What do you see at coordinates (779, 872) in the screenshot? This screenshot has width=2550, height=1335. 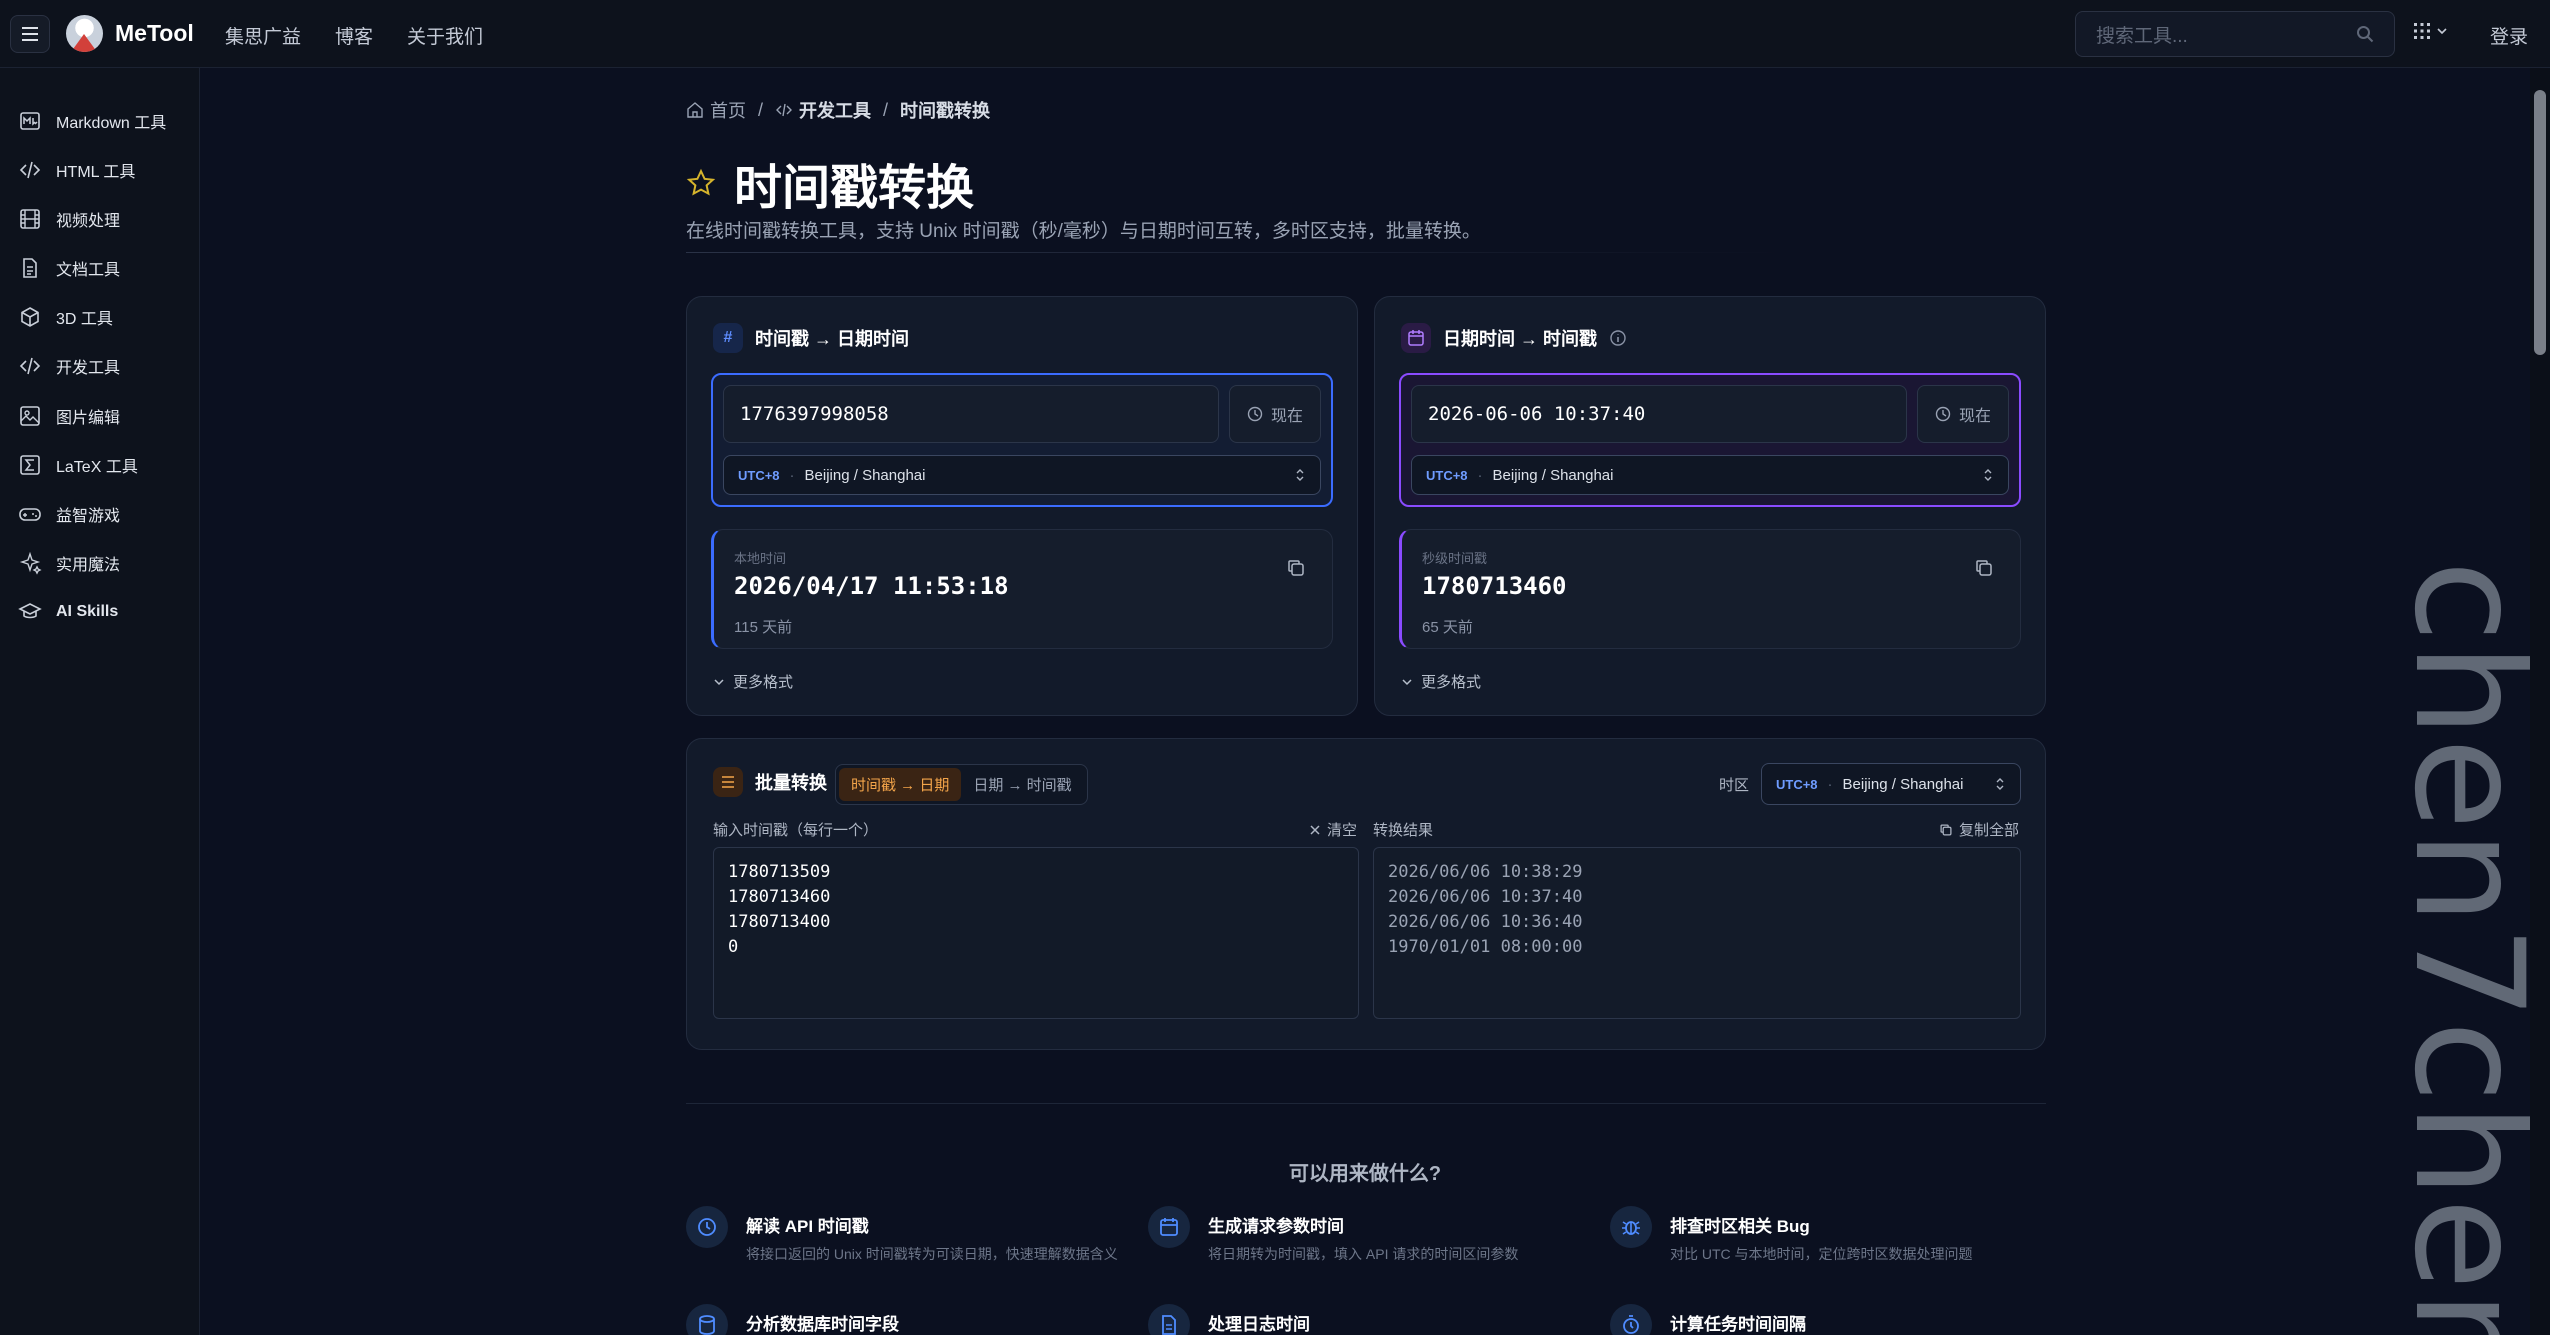 I see `input-line: 1780713509` at bounding box center [779, 872].